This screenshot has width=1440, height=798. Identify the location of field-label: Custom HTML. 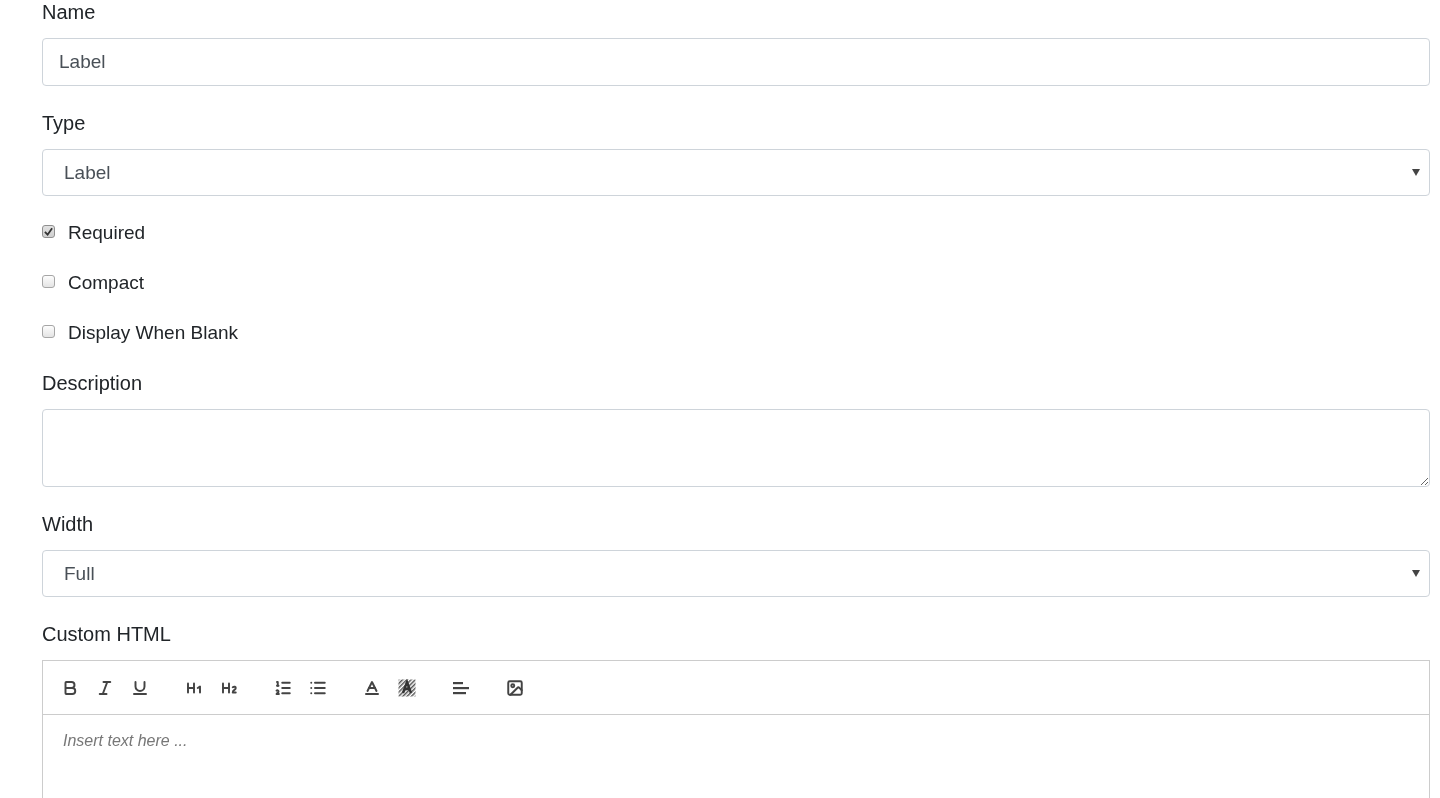
(107, 634).